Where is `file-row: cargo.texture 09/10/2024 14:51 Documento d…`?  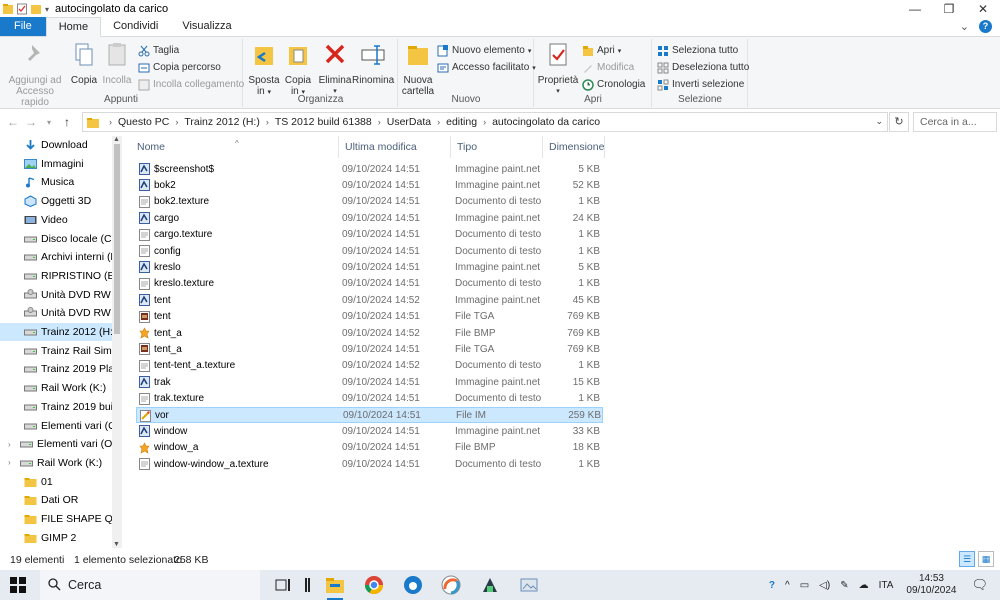 file-row: cargo.texture 09/10/2024 14:51 Documento d… is located at coordinates (369, 235).